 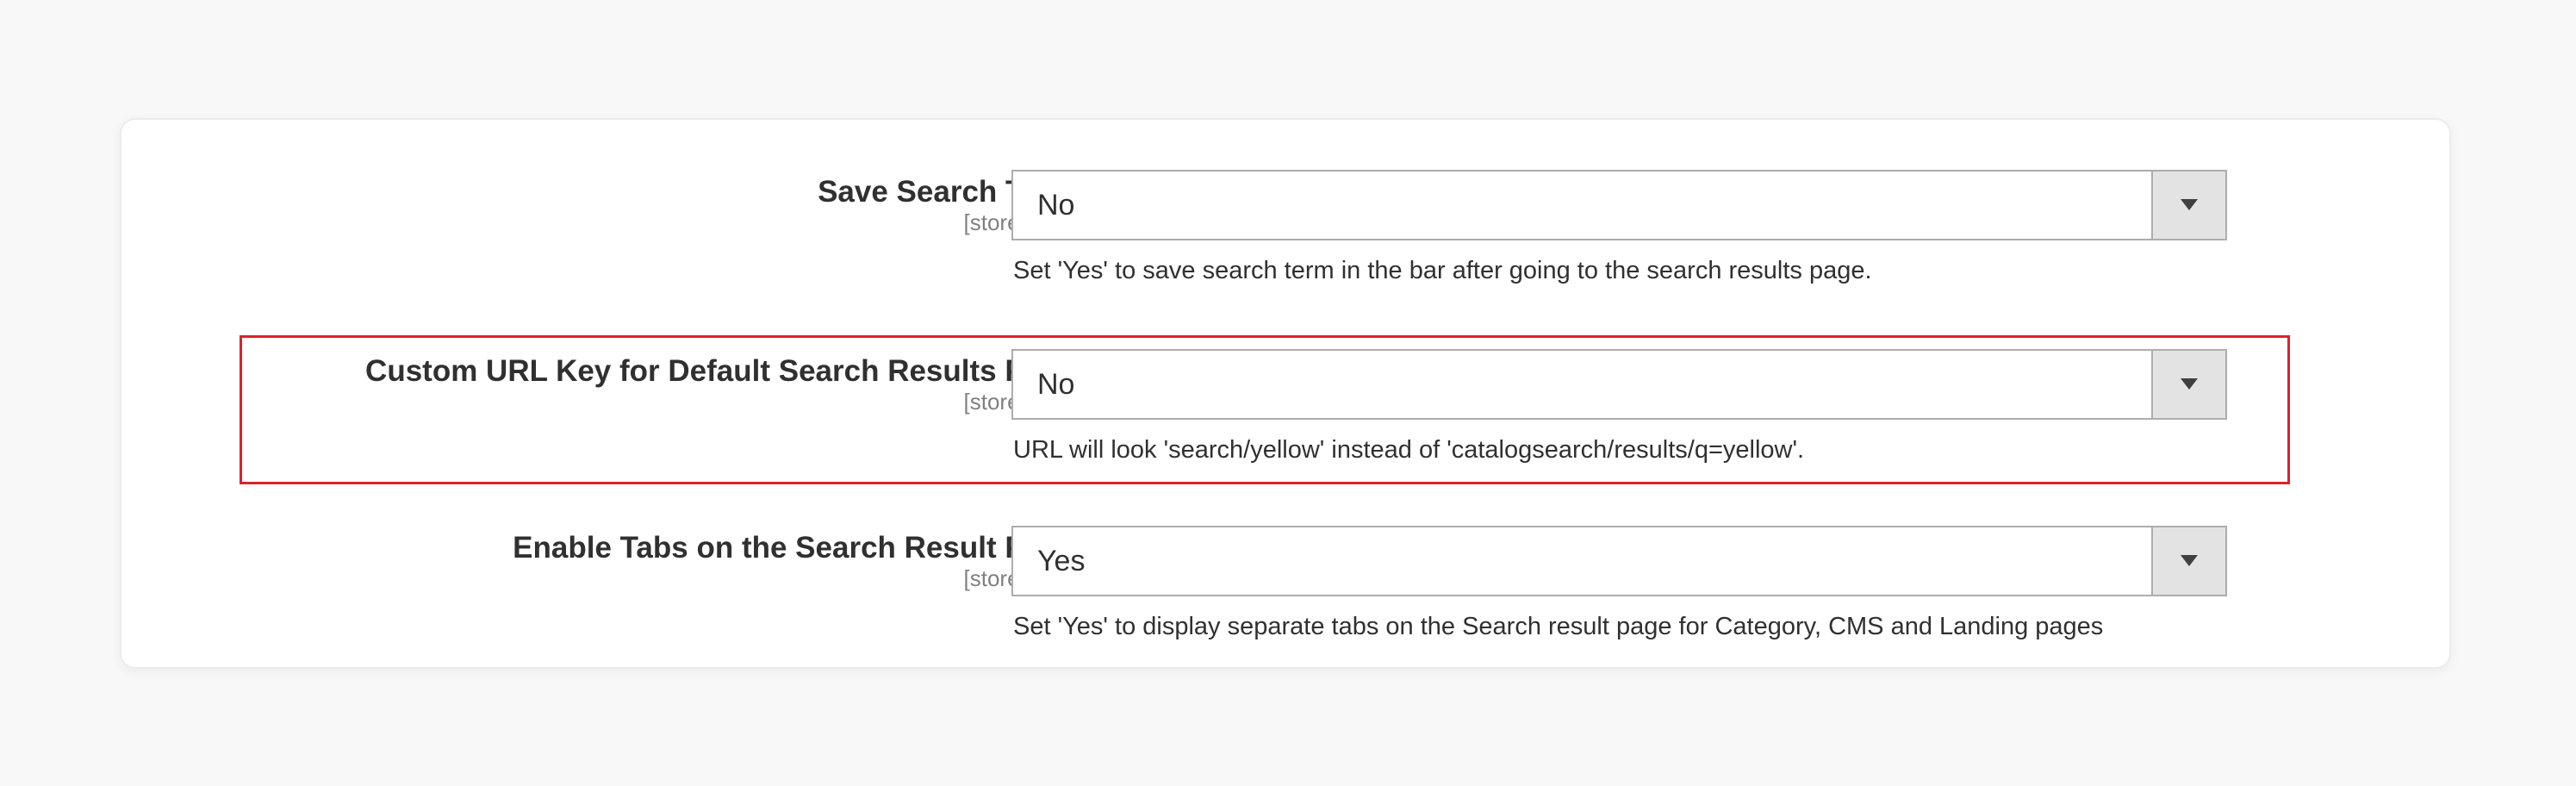 What do you see at coordinates (1619, 384) in the screenshot?
I see `custom-url-key-select: No` at bounding box center [1619, 384].